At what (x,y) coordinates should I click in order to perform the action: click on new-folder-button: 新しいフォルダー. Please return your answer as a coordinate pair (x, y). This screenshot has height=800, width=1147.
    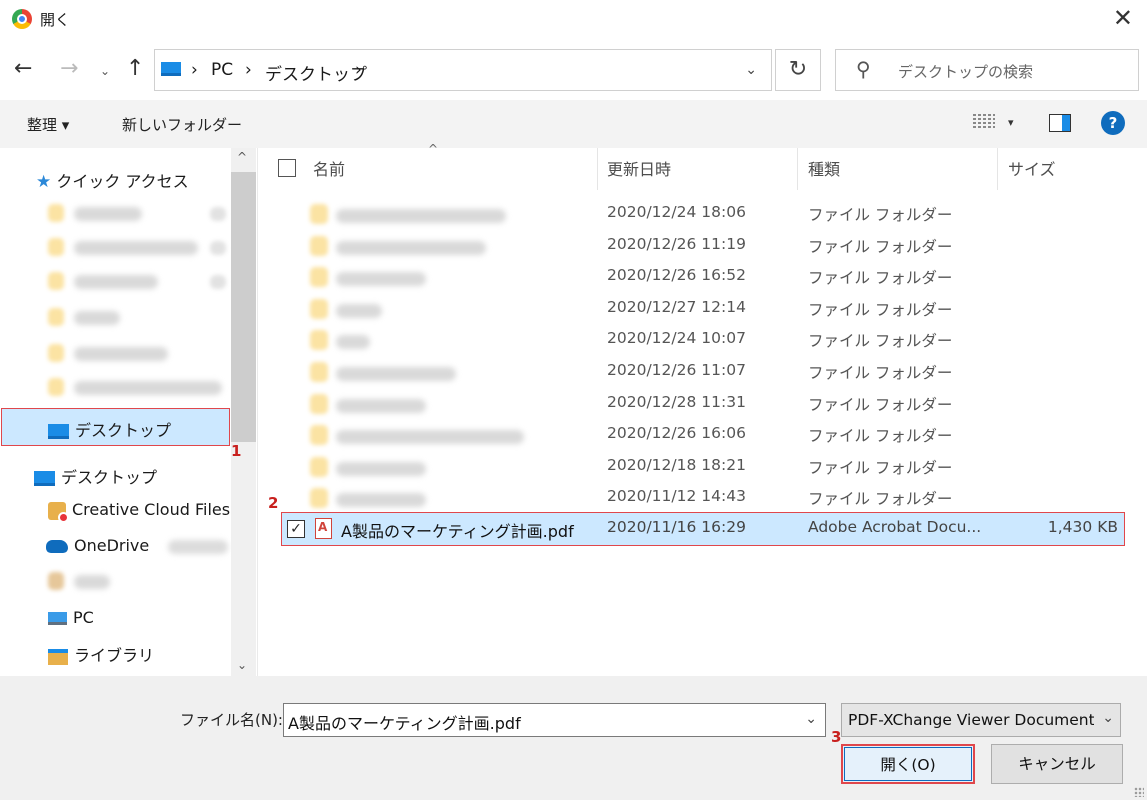
    Looking at the image, I should click on (182, 124).